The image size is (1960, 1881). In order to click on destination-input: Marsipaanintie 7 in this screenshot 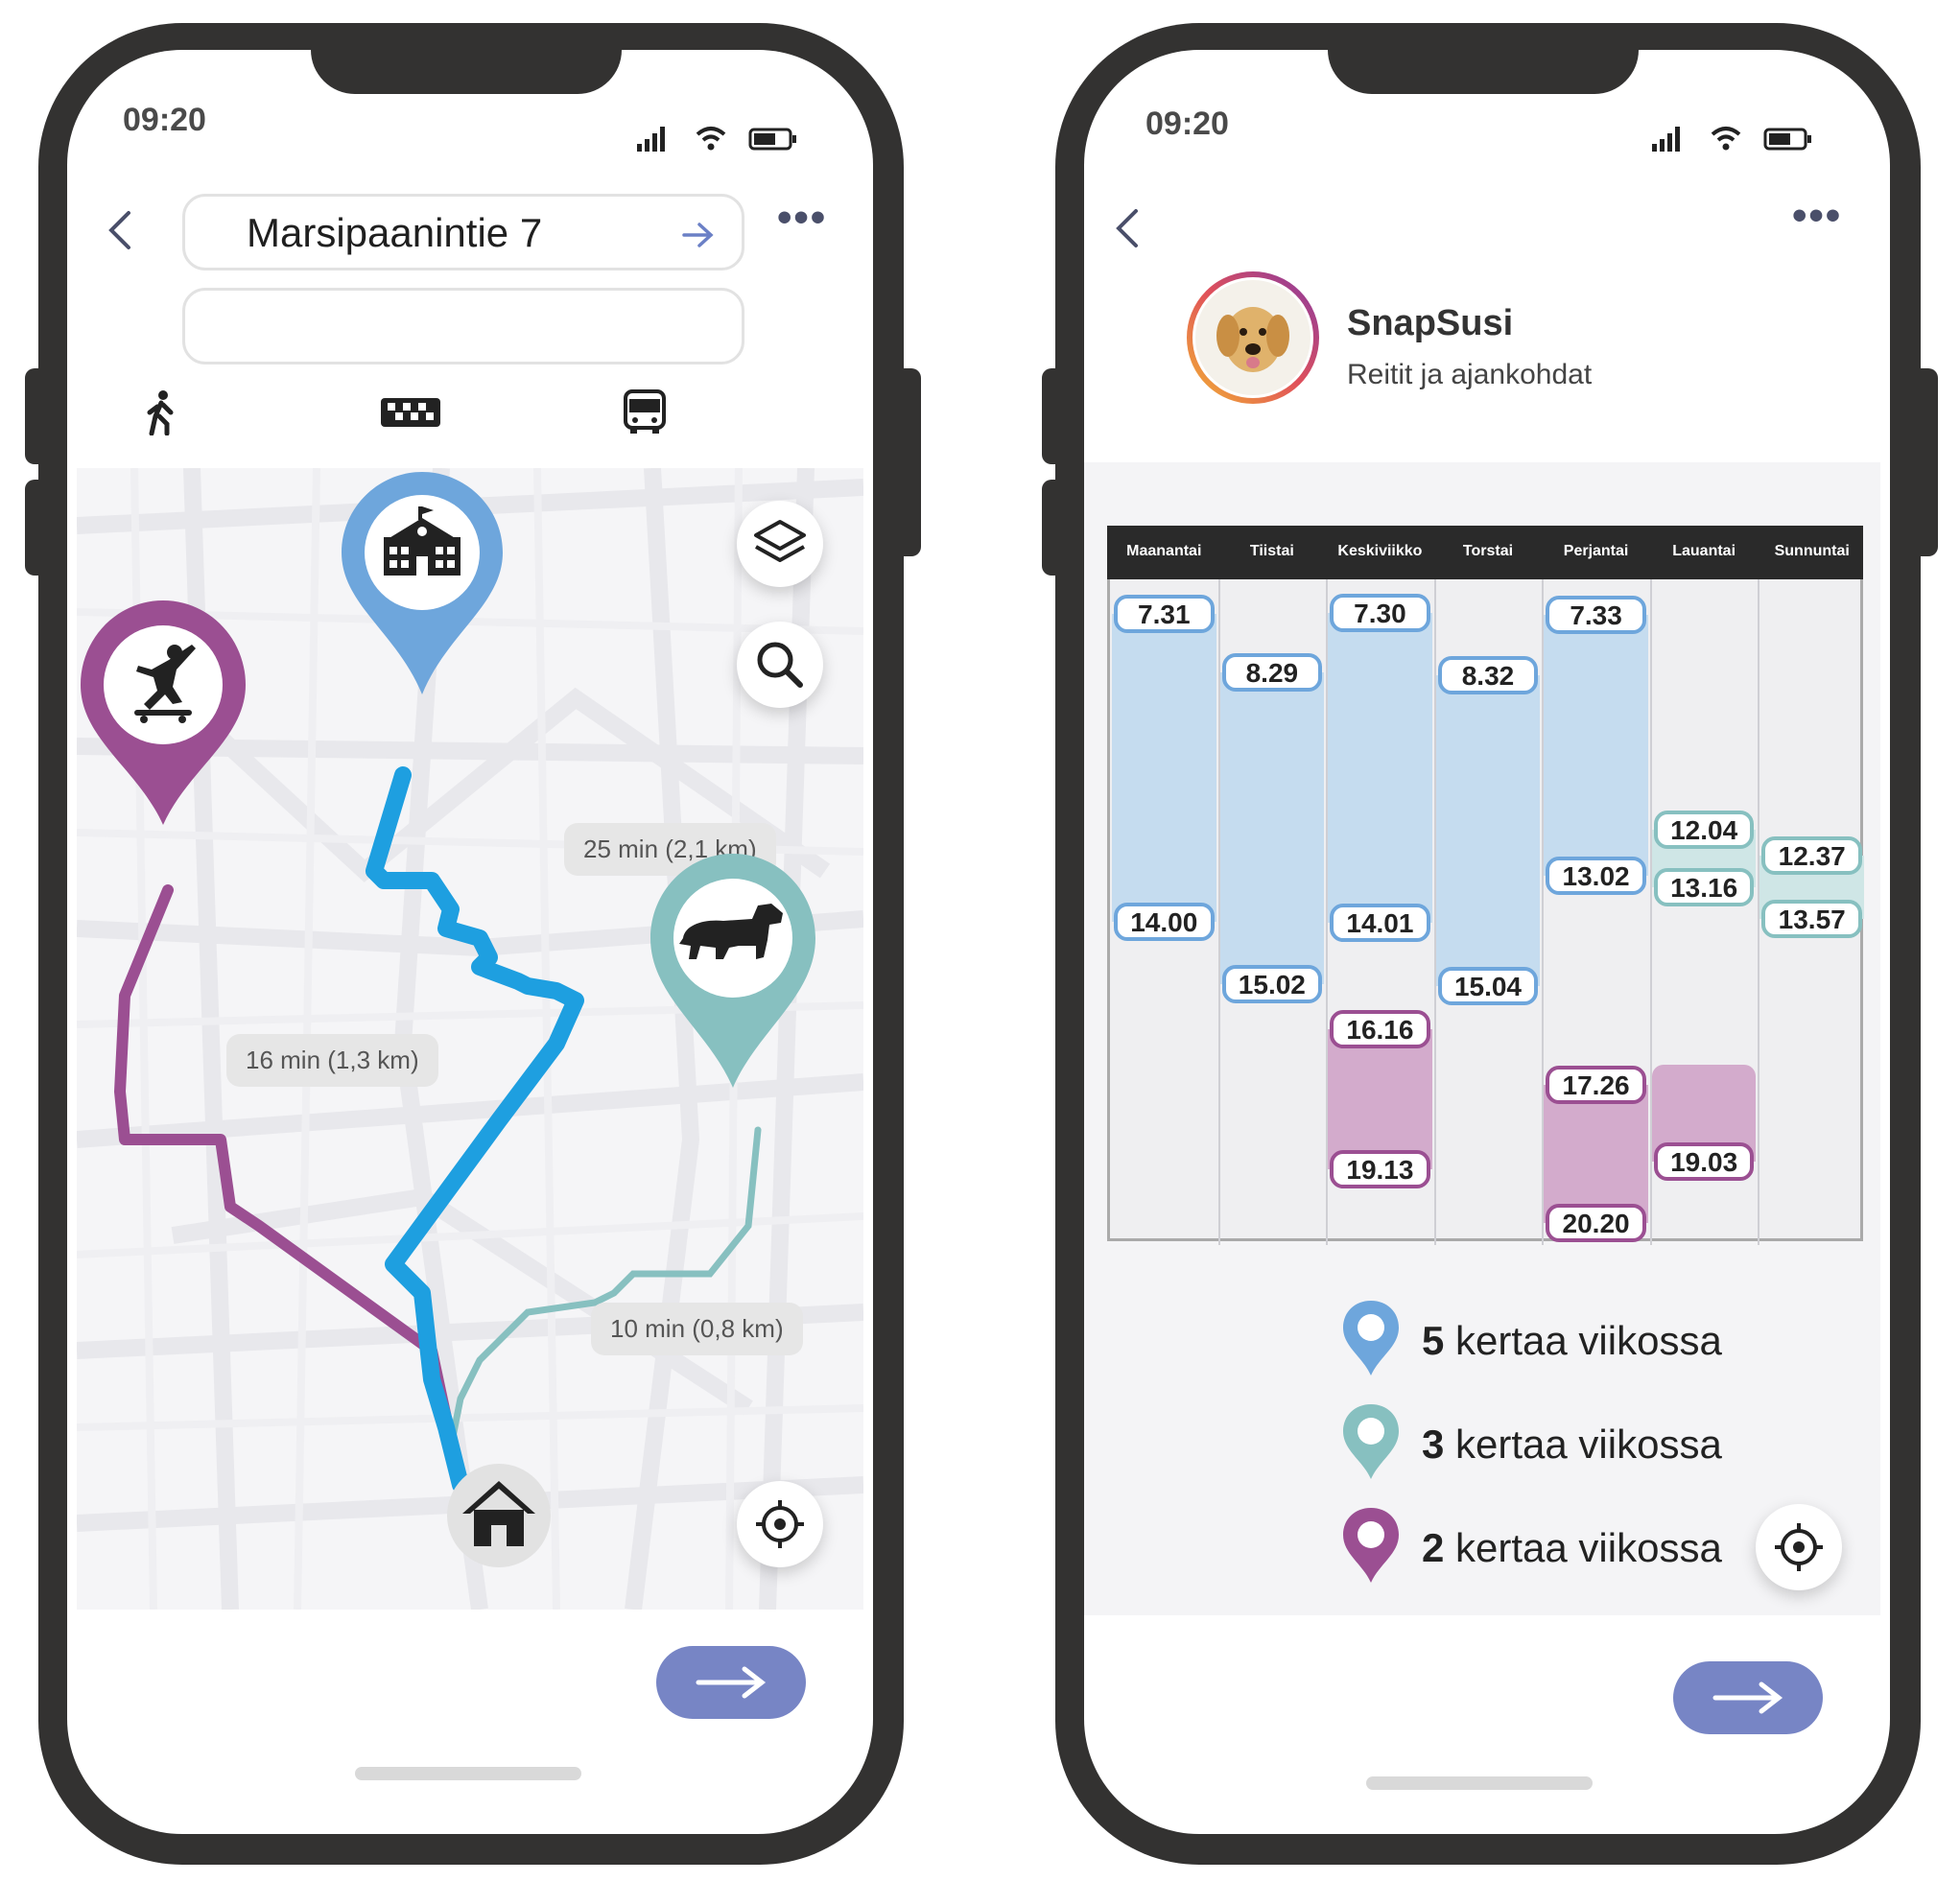, I will do `click(463, 232)`.